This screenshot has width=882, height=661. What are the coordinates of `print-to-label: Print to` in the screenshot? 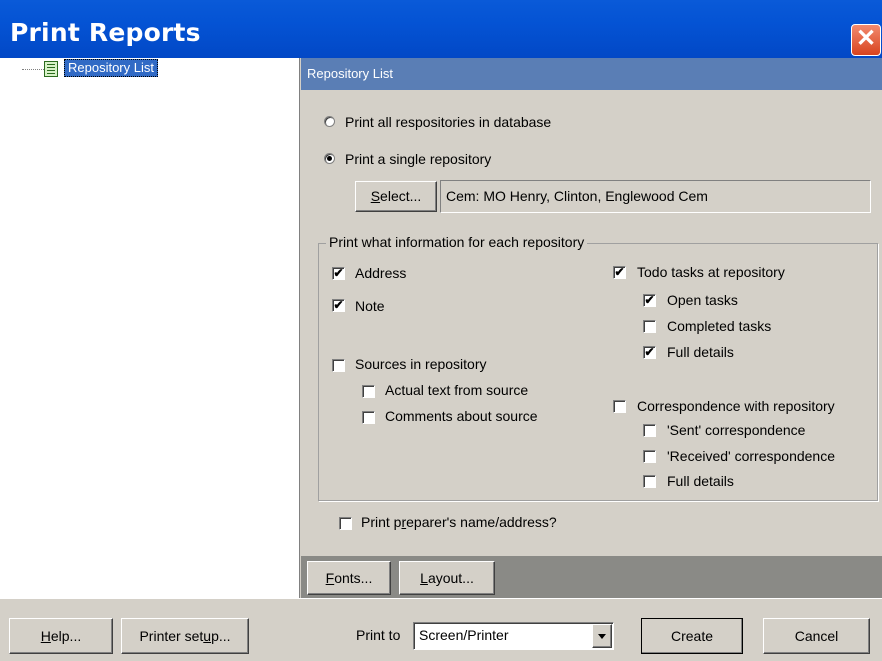 It's located at (378, 635).